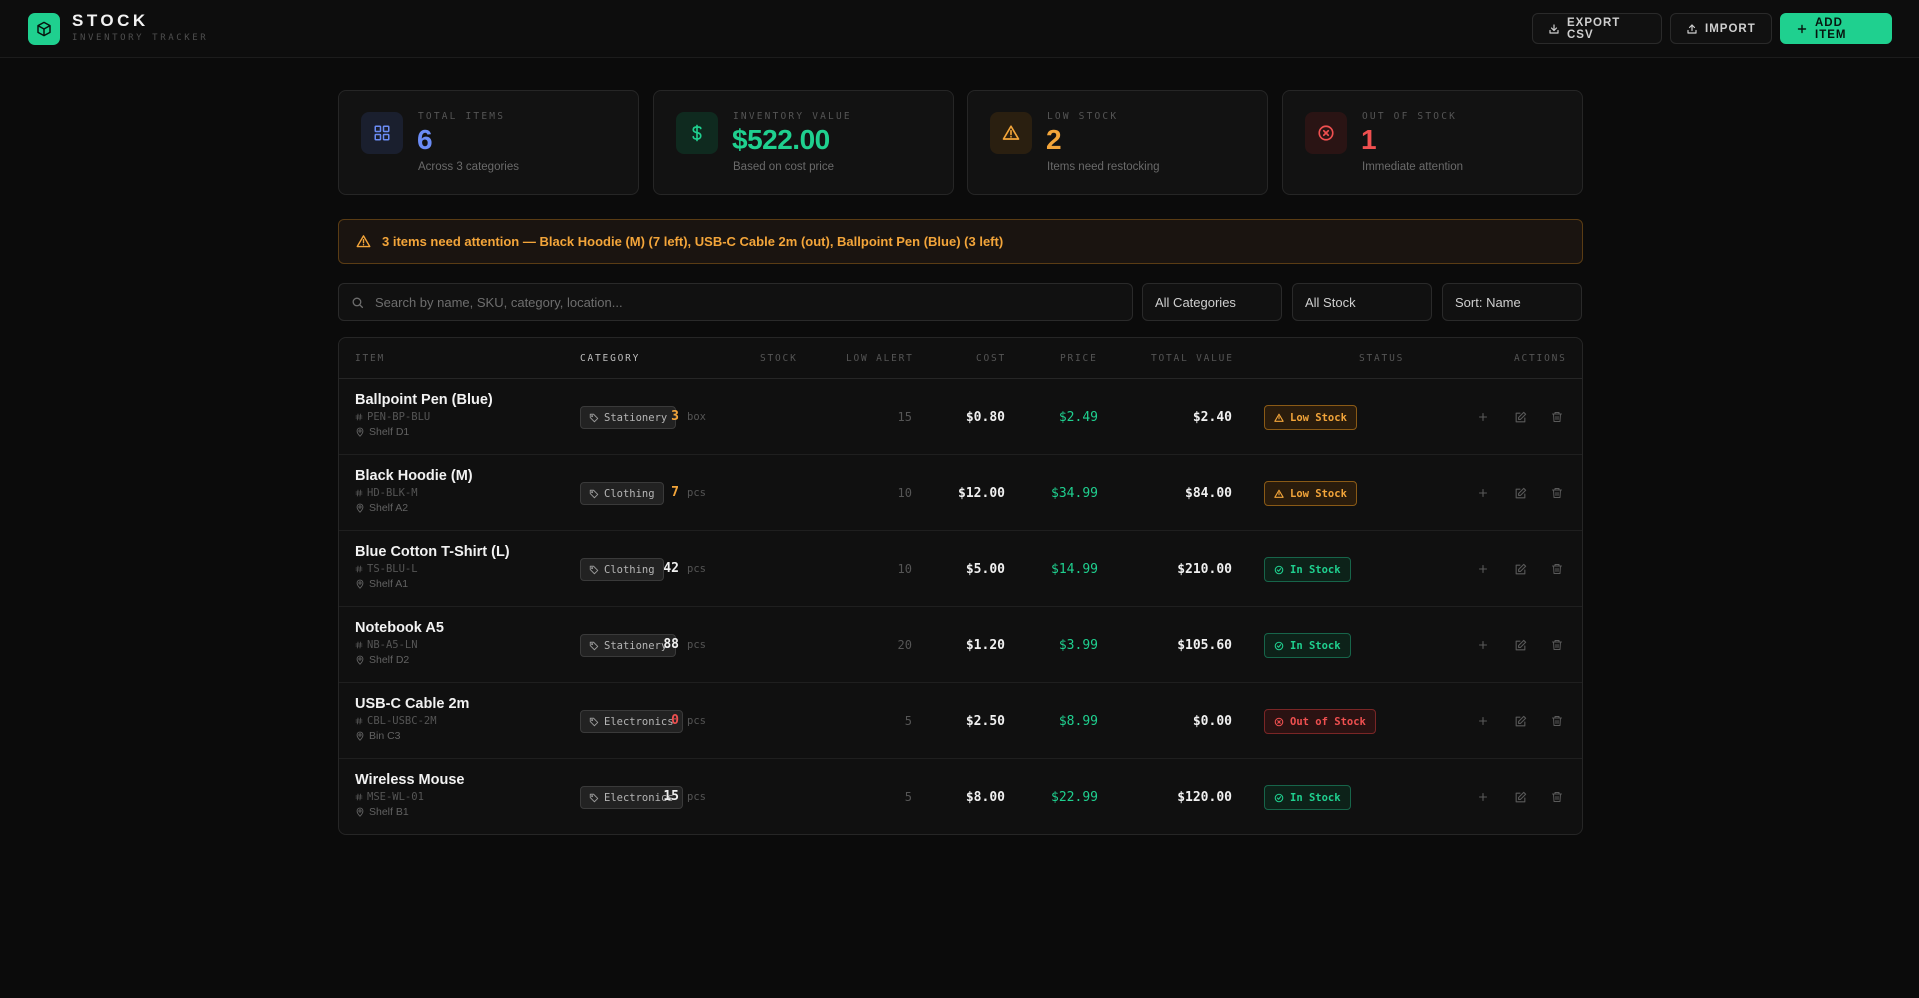 This screenshot has height=998, width=1919. Describe the element at coordinates (410, 780) in the screenshot. I see `item-name: Wireless Mouse` at that location.